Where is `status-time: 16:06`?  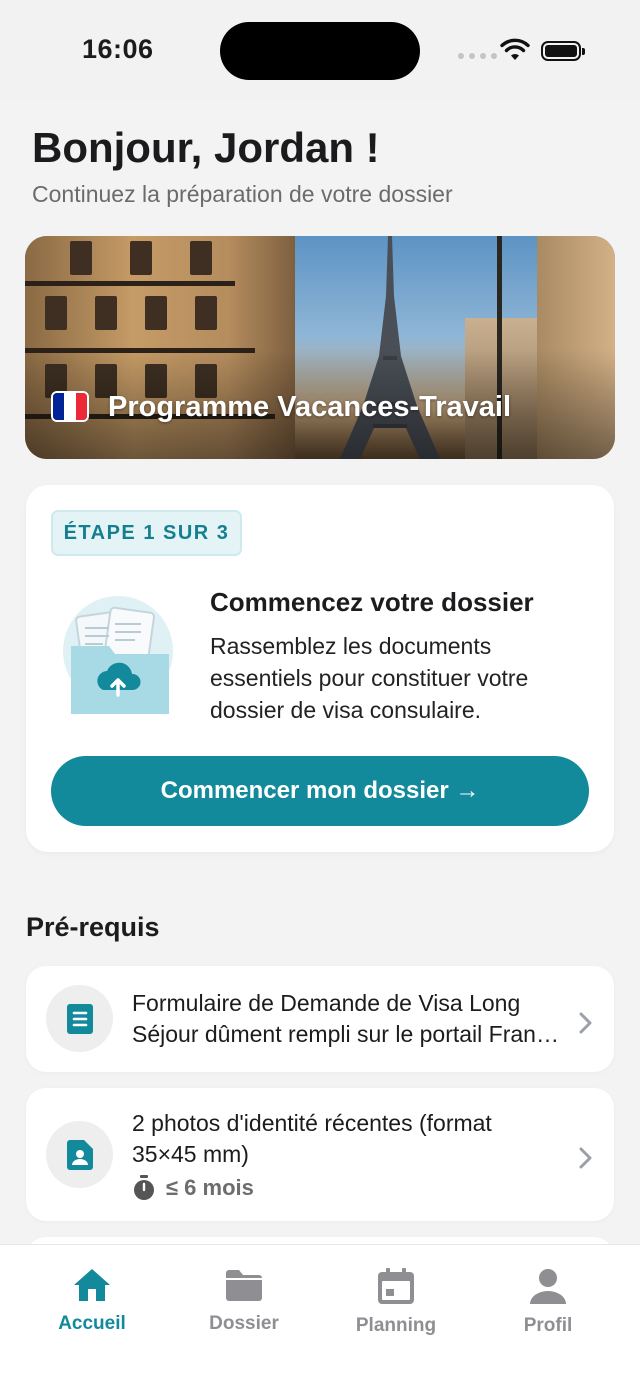
status-time: 16:06 is located at coordinates (118, 49).